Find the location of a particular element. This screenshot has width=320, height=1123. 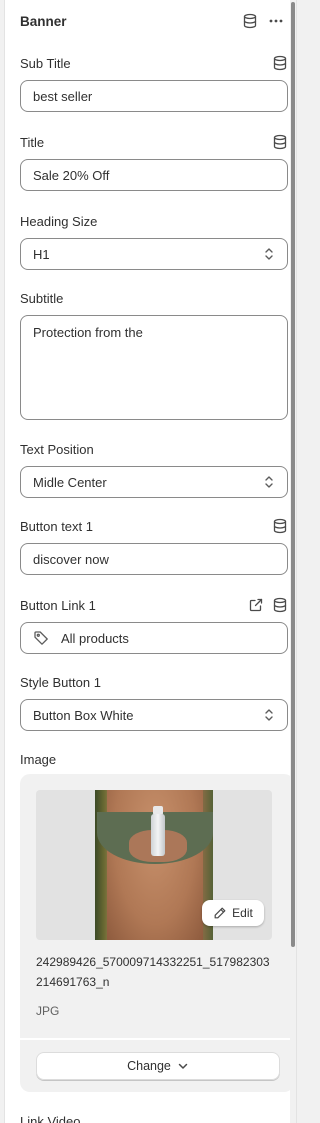

image-thumbnail is located at coordinates (154, 865).